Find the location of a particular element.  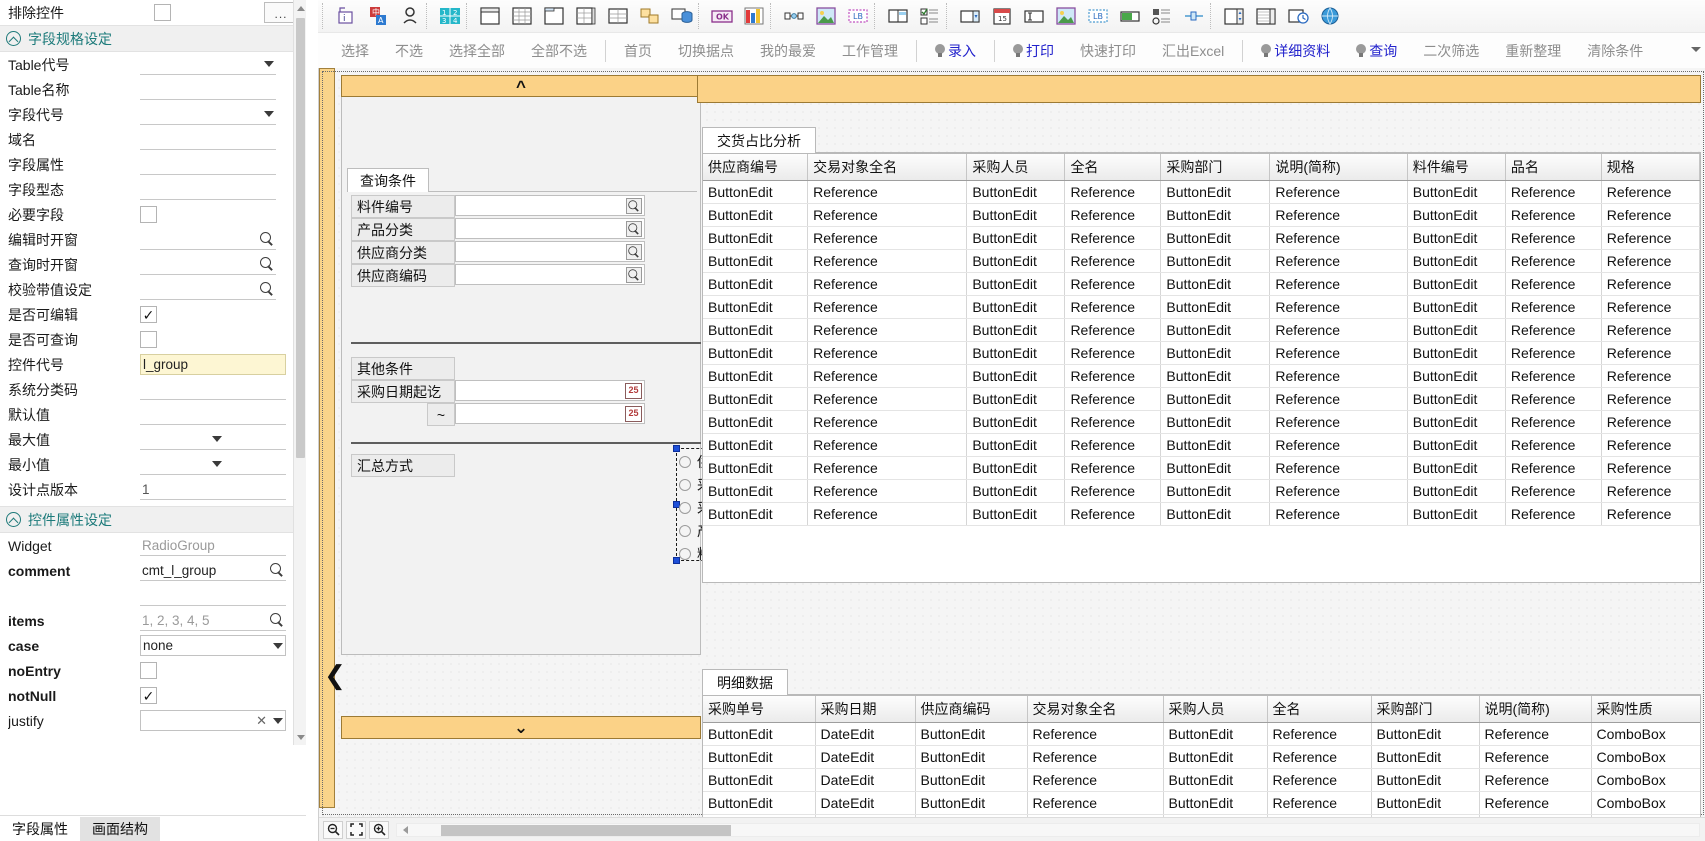

ok-button-icon: OK is located at coordinates (721, 16).